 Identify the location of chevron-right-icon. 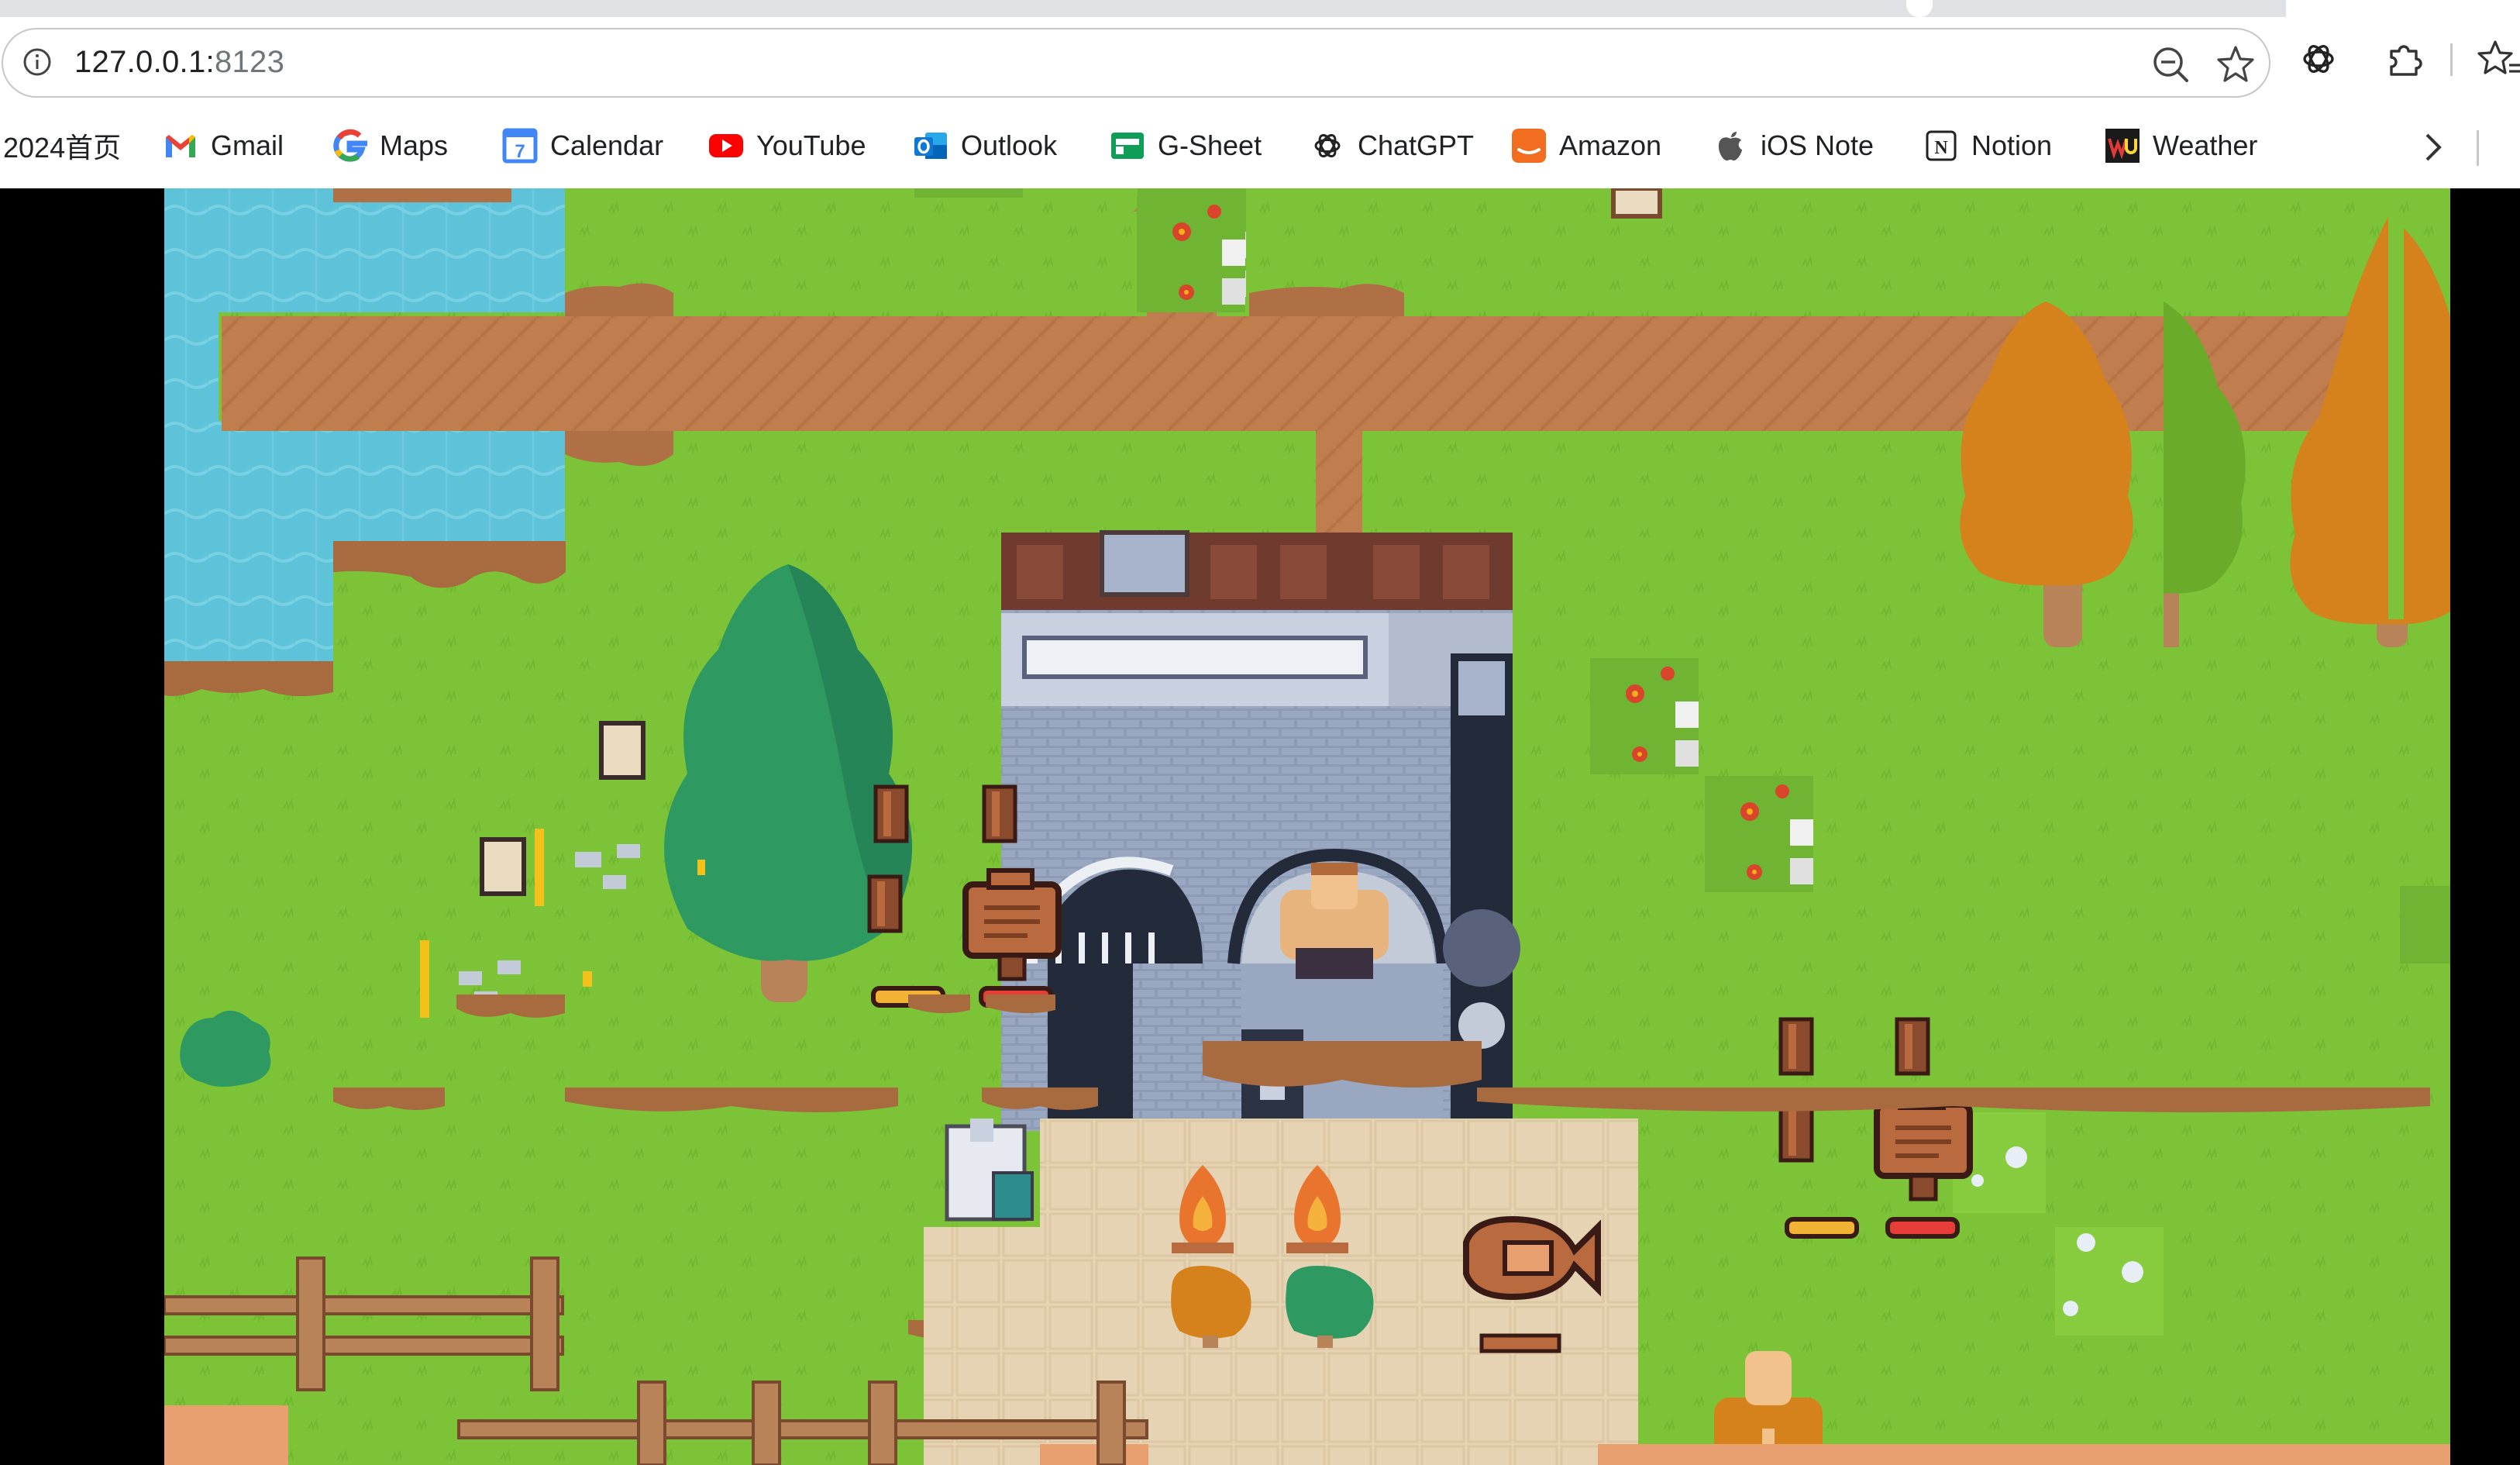
(2433, 147).